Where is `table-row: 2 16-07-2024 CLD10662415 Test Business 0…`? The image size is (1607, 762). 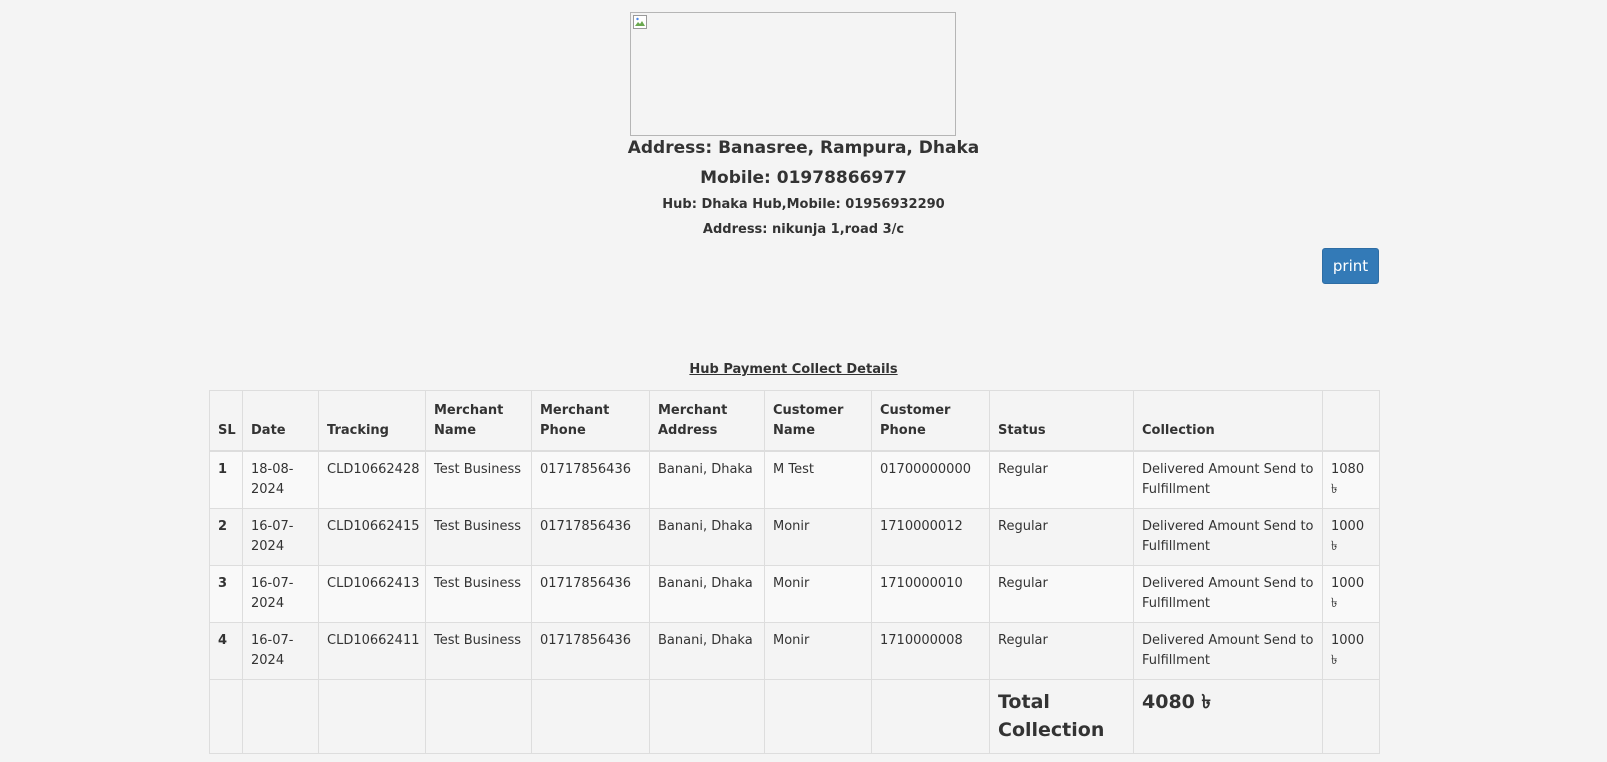
table-row: 2 16-07-2024 CLD10662415 Test Business 0… is located at coordinates (794, 537).